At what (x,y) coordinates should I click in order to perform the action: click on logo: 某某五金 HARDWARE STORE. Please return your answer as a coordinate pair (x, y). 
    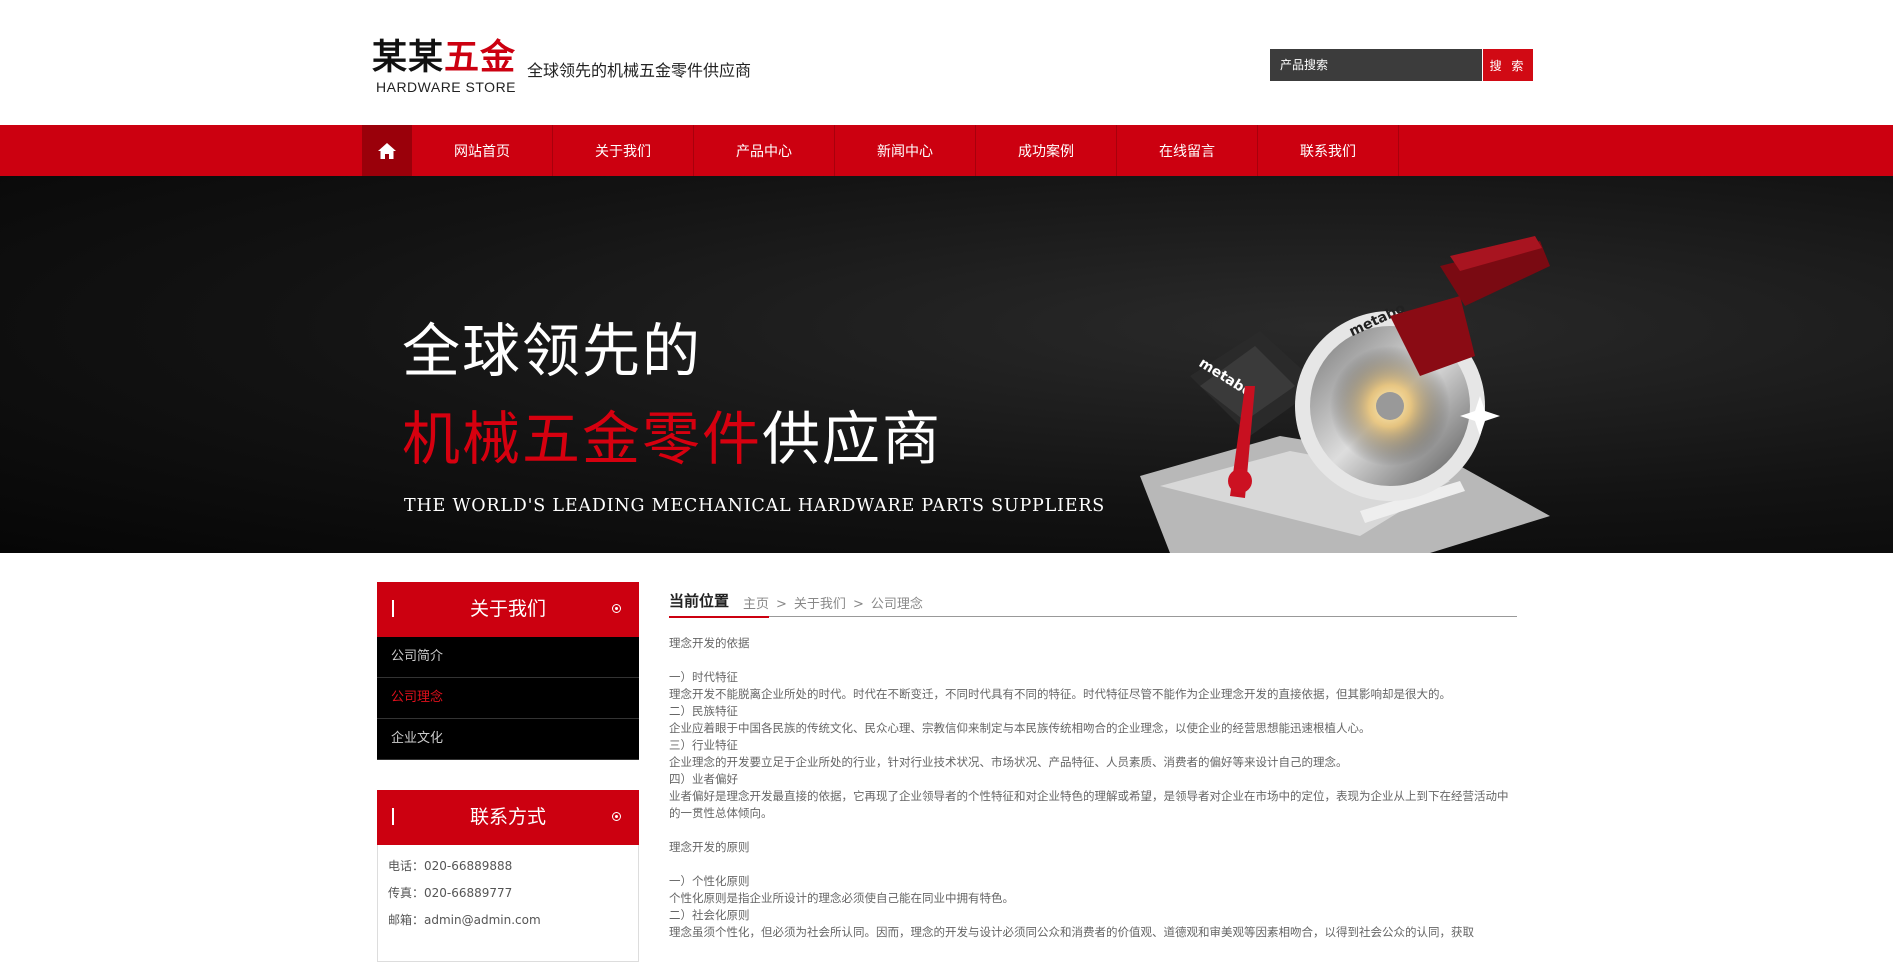
    Looking at the image, I should click on (447, 68).